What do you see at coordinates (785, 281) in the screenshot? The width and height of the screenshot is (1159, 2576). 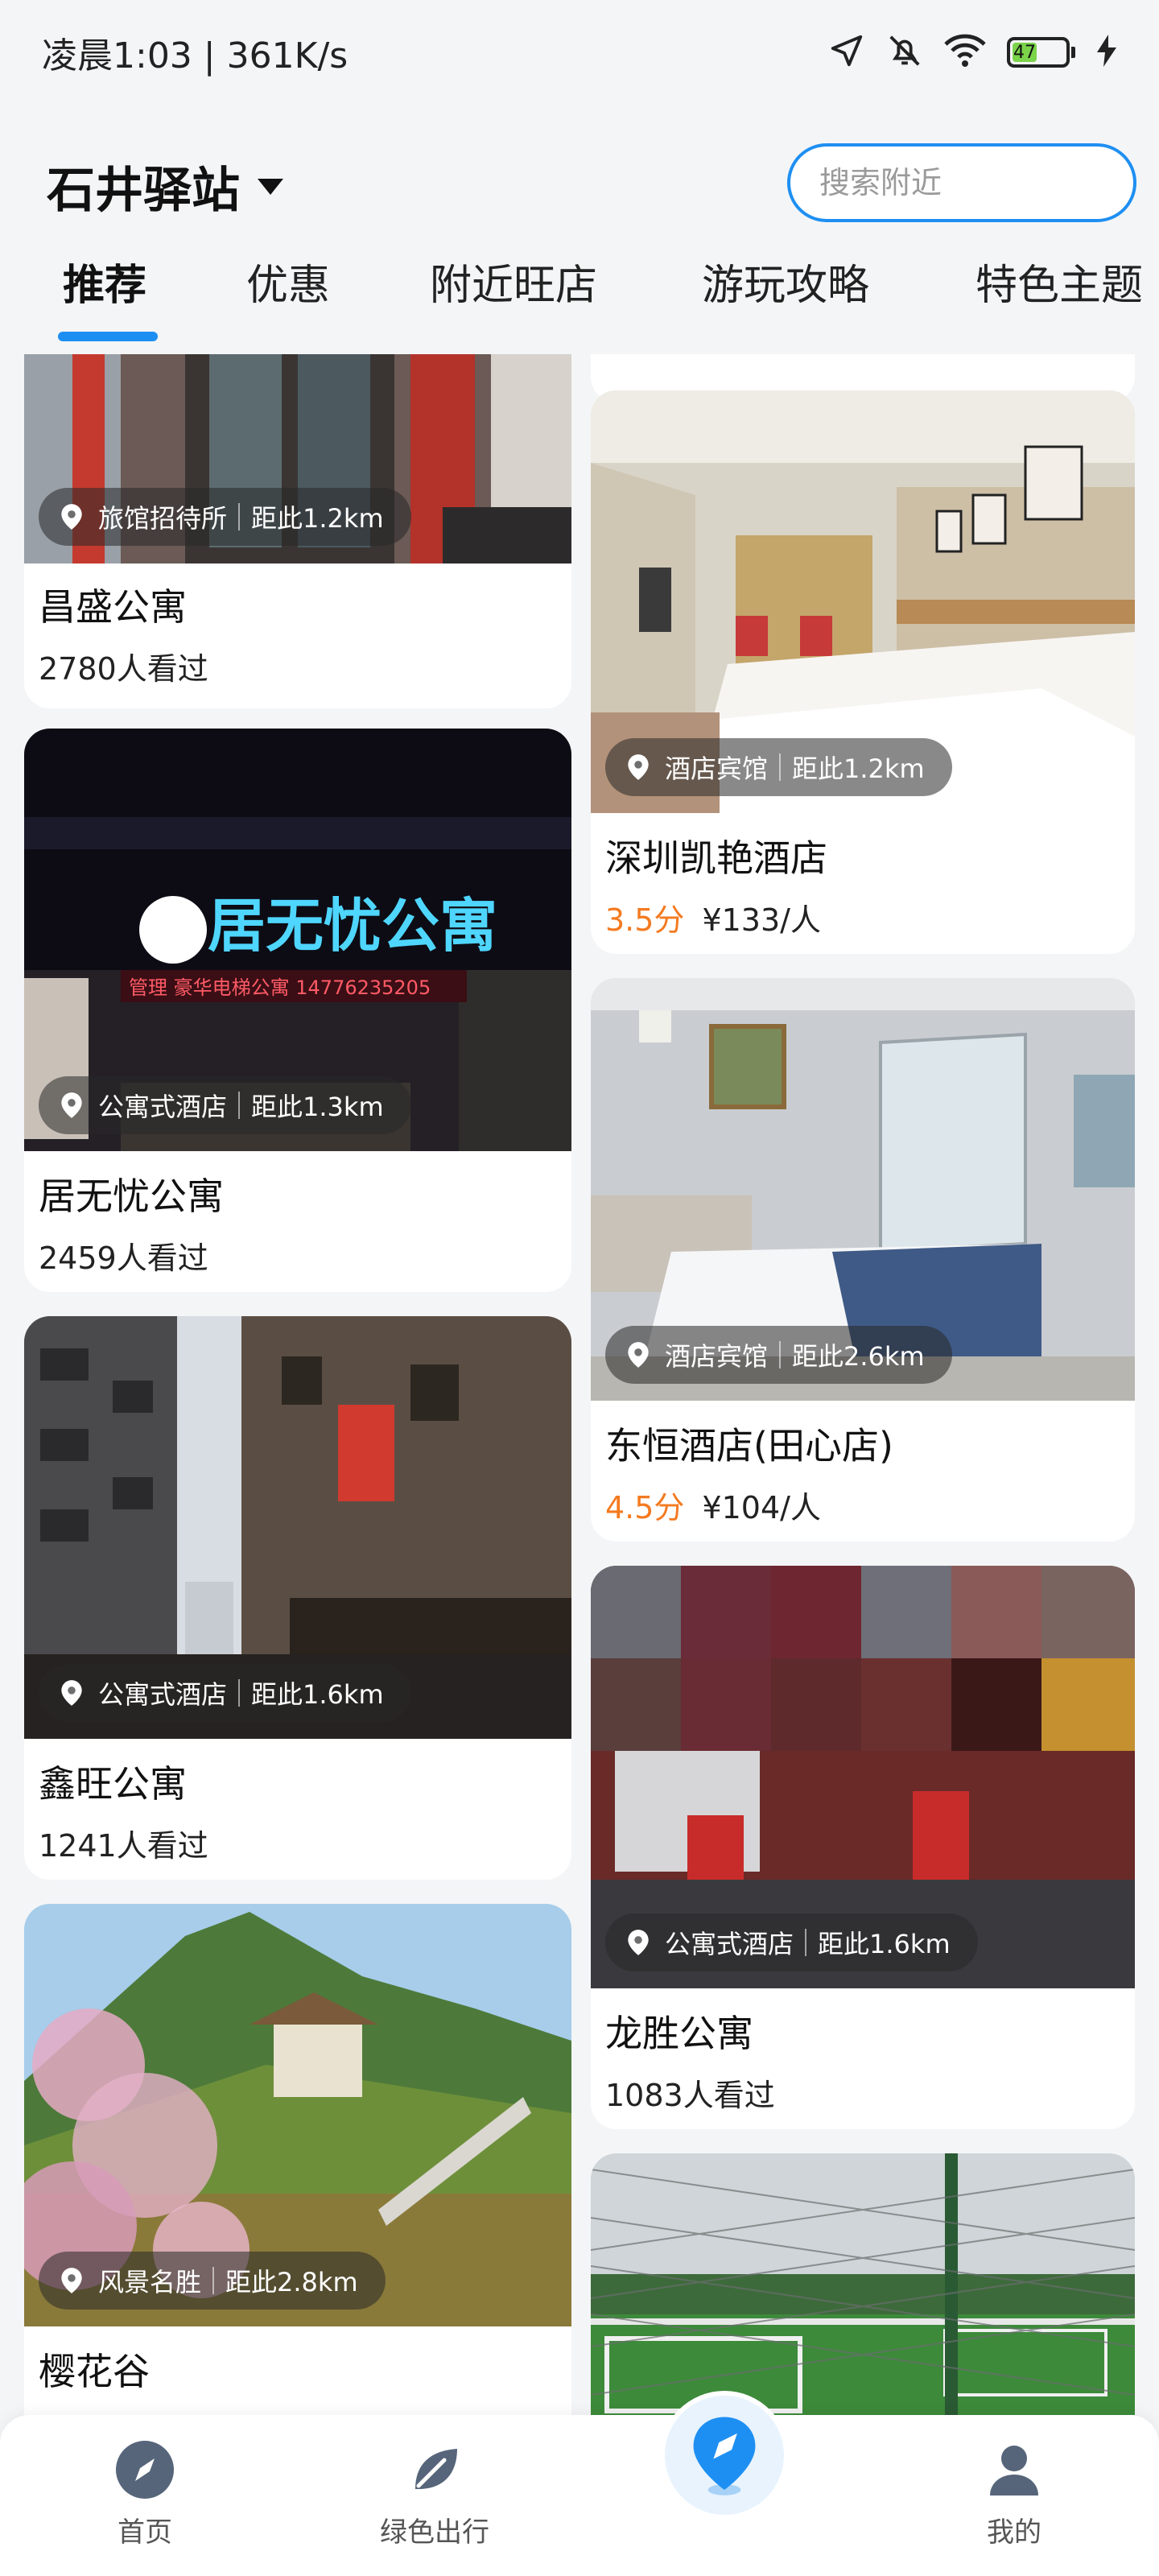 I see `tab-travel-guide: 游玩攻略` at bounding box center [785, 281].